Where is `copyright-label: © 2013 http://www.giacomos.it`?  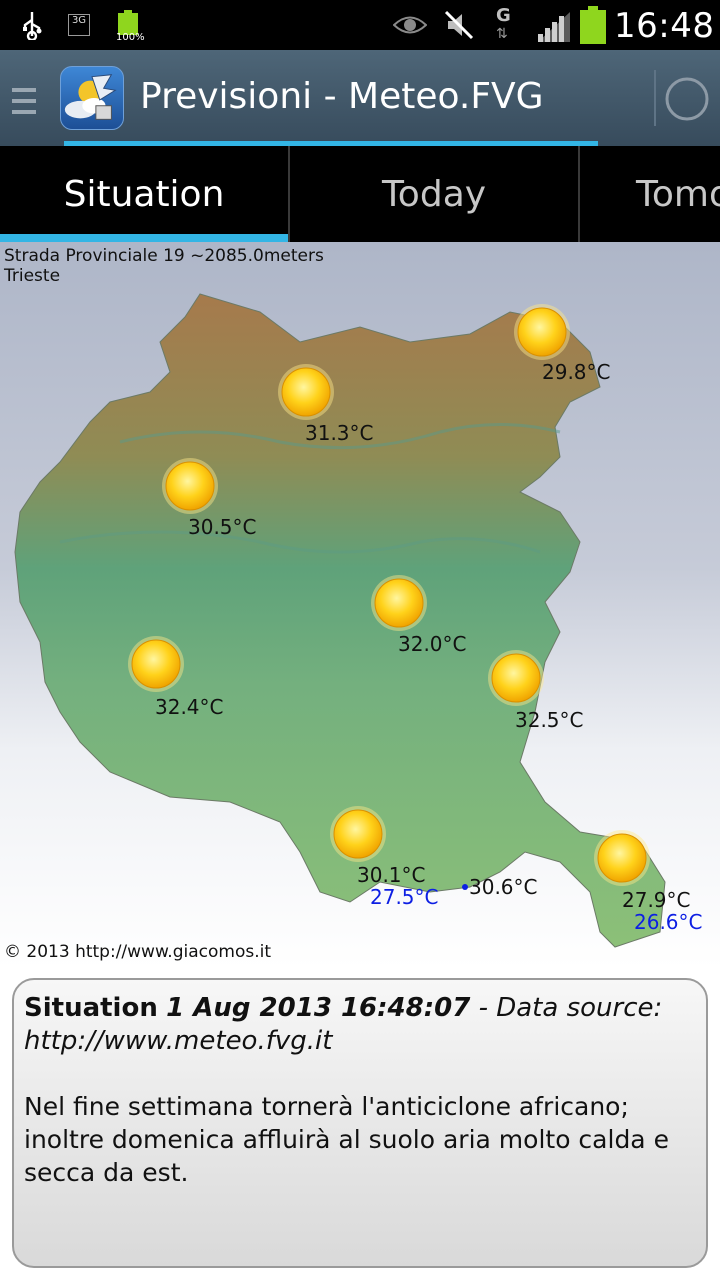 copyright-label: © 2013 http://www.giacomos.it is located at coordinates (137, 952).